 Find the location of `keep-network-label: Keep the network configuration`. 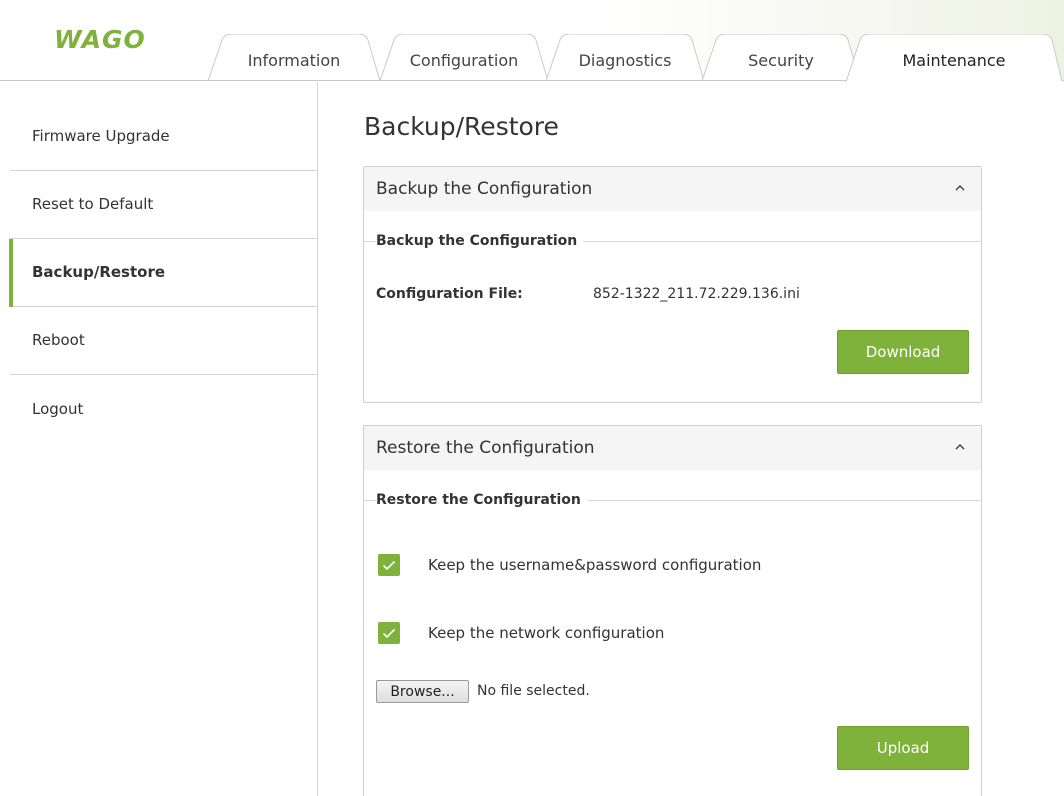

keep-network-label: Keep the network configuration is located at coordinates (546, 633).